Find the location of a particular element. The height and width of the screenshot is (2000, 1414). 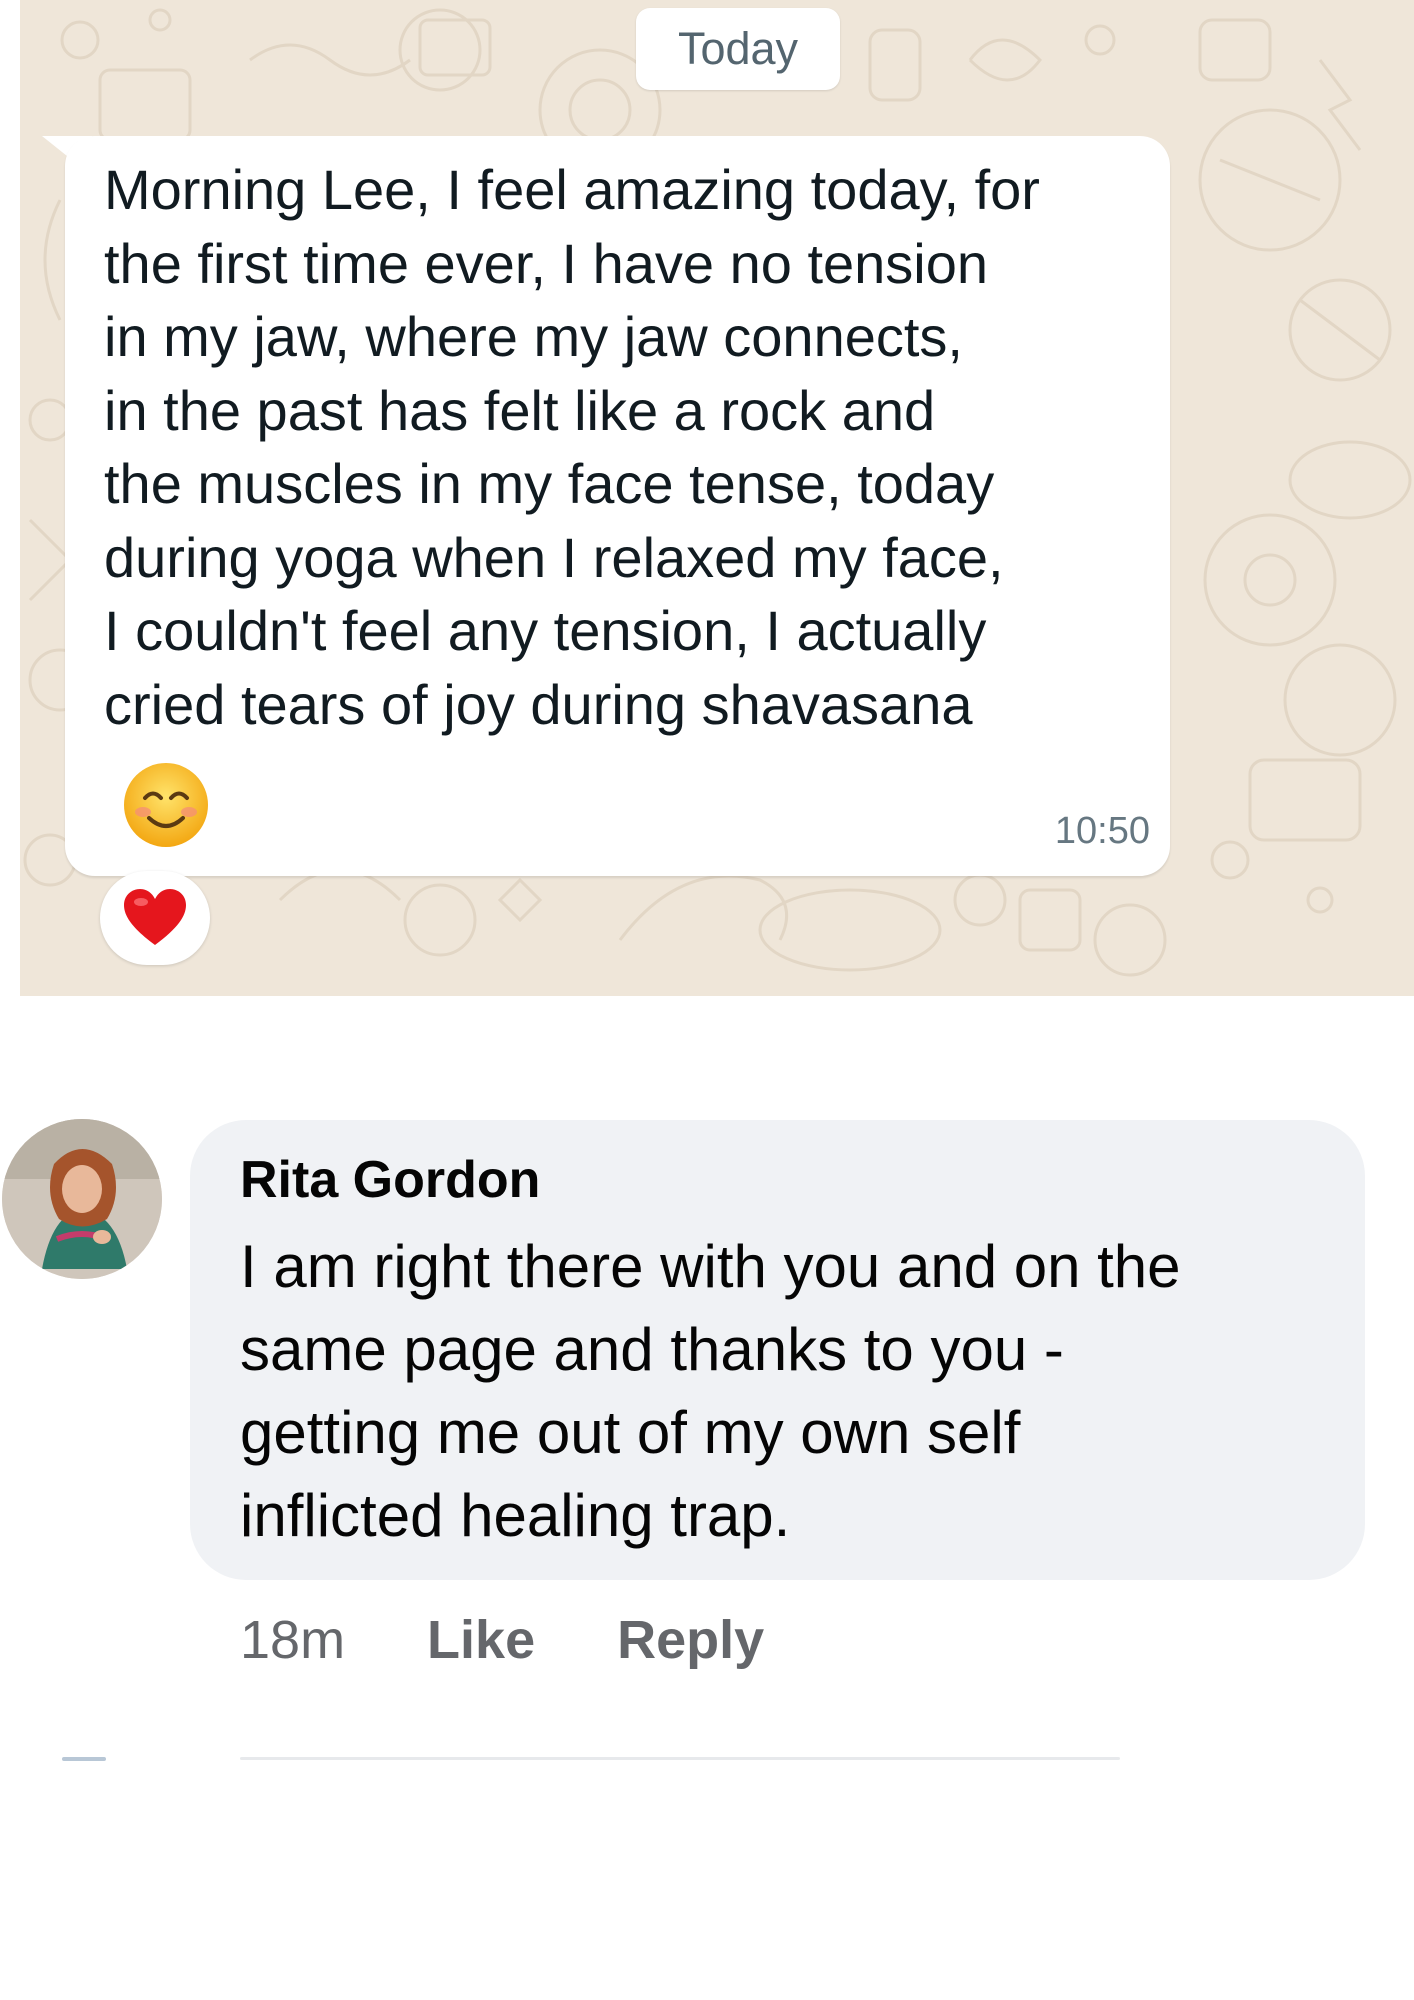

comment-timestamp: 18m is located at coordinates (292, 1640).